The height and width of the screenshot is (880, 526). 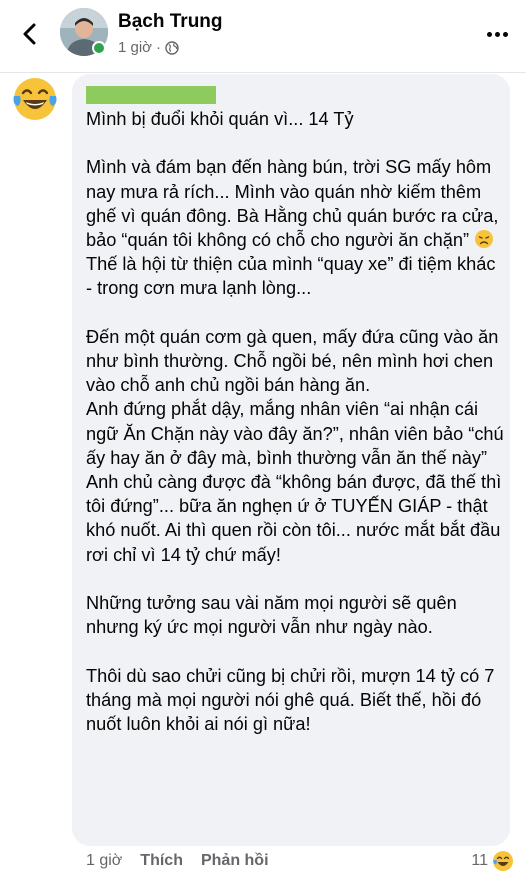 I want to click on disappointed-face-icon, so click(x=484, y=239).